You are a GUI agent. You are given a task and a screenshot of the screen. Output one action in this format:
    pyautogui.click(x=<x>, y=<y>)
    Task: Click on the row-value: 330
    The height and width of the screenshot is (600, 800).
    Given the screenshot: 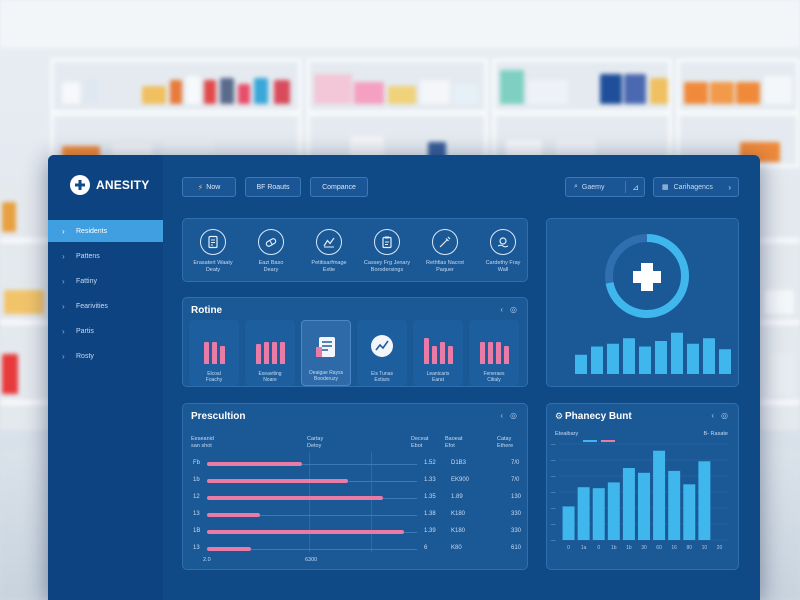 What is the action you would take?
    pyautogui.click(x=516, y=514)
    